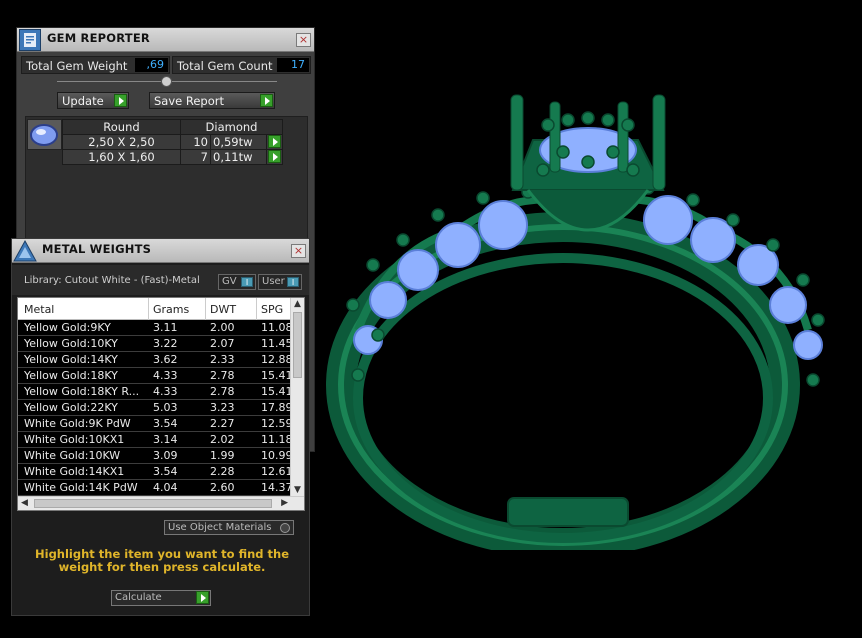  What do you see at coordinates (160, 251) in the screenshot?
I see `metal-weights-titlebar: METAL WEIGHTS ×` at bounding box center [160, 251].